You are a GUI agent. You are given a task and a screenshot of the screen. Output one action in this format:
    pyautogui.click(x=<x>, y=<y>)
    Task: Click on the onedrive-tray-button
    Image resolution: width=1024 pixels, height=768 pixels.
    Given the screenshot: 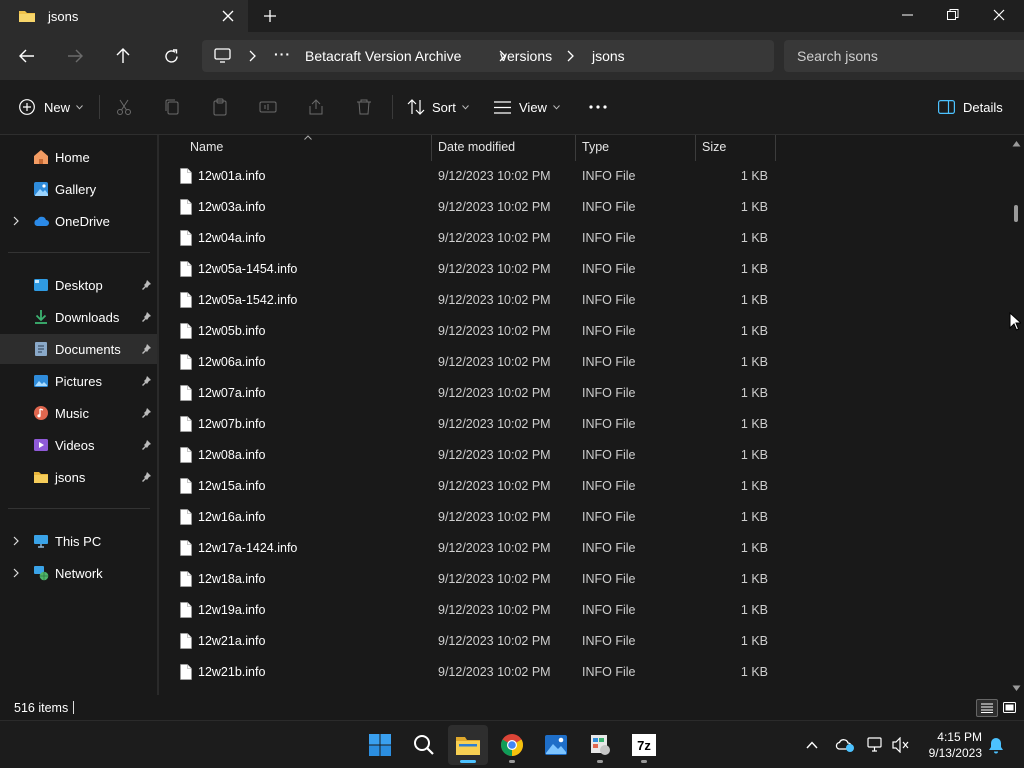 What is the action you would take?
    pyautogui.click(x=845, y=745)
    